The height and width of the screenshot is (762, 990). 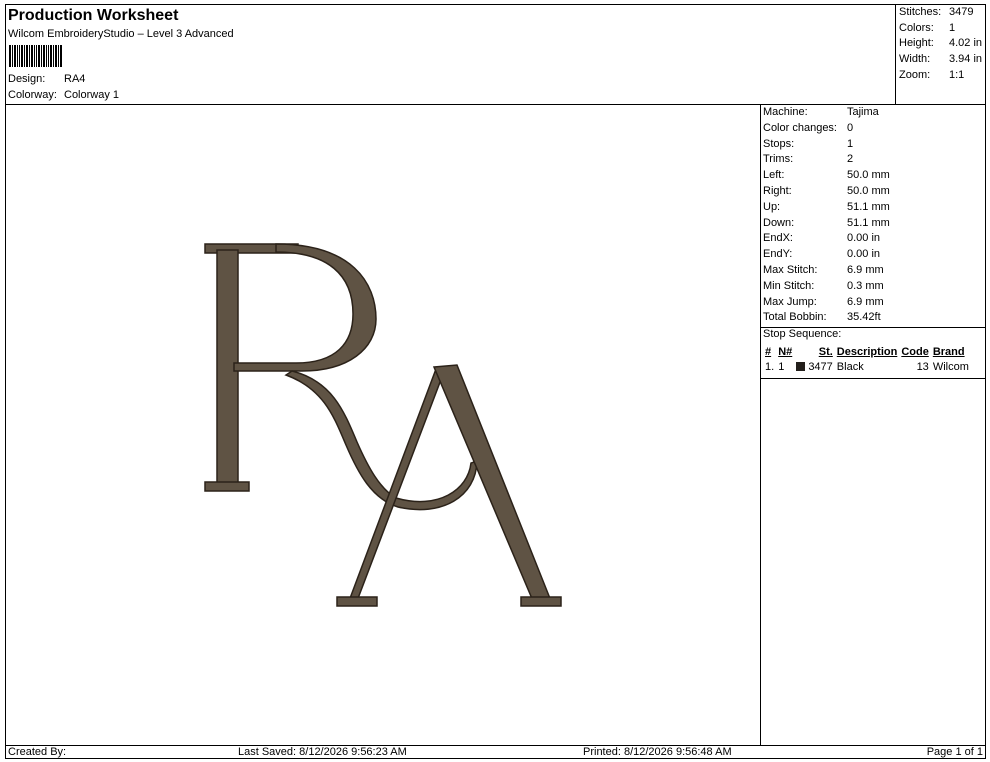 I want to click on detail-value: 1, so click(x=850, y=143).